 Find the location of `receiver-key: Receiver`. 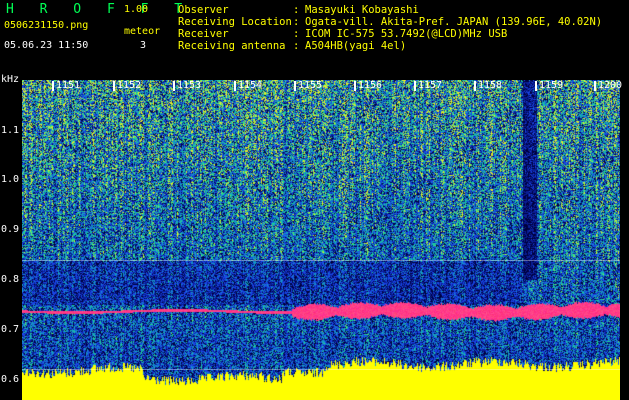

receiver-key: Receiver is located at coordinates (203, 34).